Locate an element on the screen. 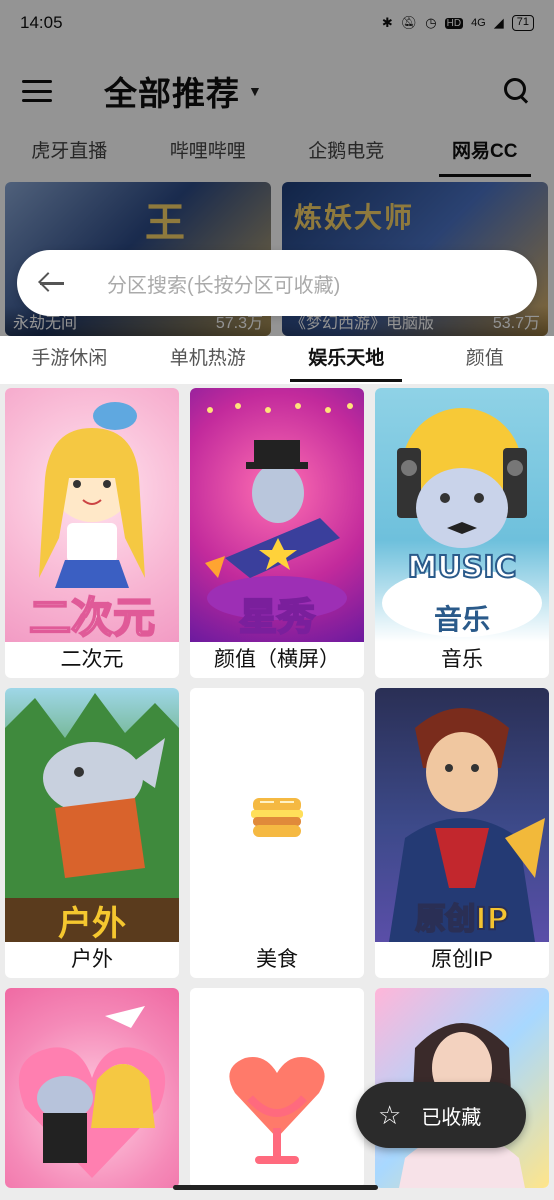 The width and height of the screenshot is (554, 1200). tile-label: 二次元 is located at coordinates (92, 659).